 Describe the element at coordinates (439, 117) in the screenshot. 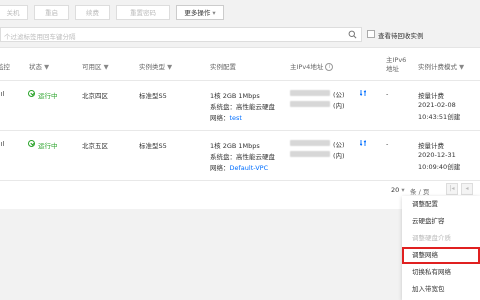

I see `created-time: 10:43:51创建` at that location.